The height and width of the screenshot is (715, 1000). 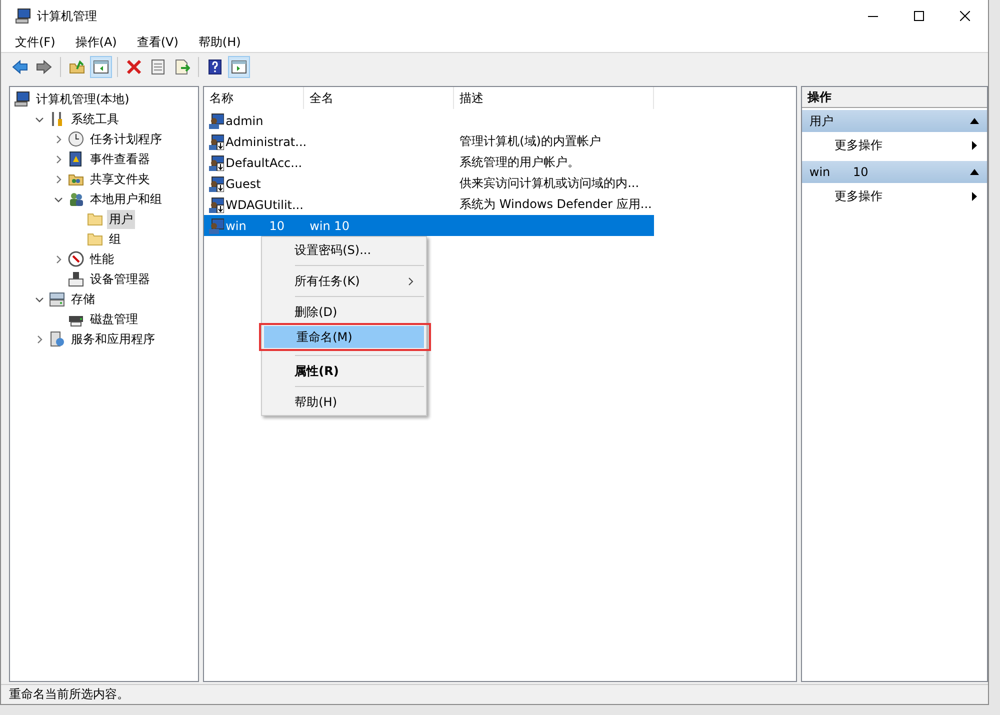 I want to click on close-icon, so click(x=965, y=16).